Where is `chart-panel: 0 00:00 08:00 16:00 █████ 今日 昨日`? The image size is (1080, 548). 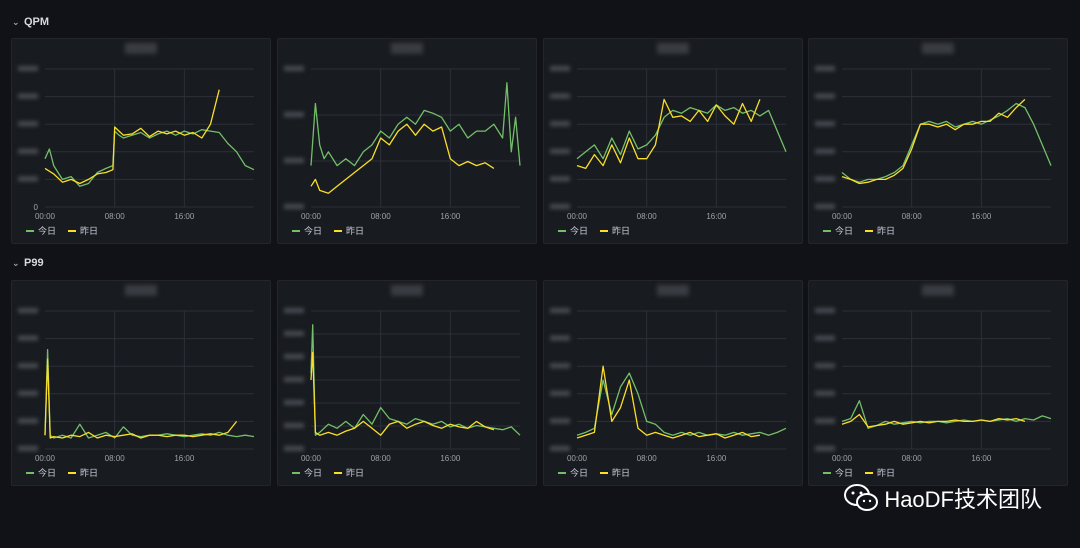 chart-panel: 0 00:00 08:00 16:00 █████ 今日 昨日 is located at coordinates (141, 141).